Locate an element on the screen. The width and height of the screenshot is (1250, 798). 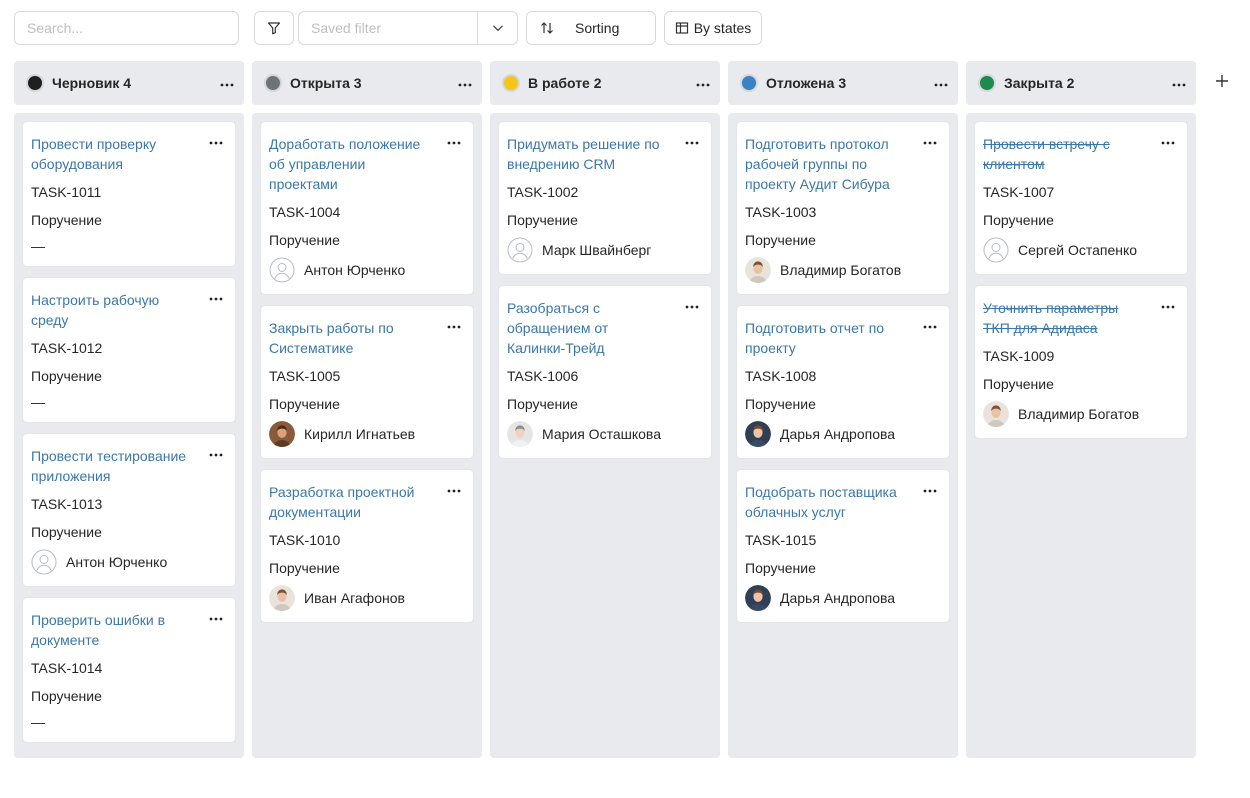
status-dot is located at coordinates (35, 83).